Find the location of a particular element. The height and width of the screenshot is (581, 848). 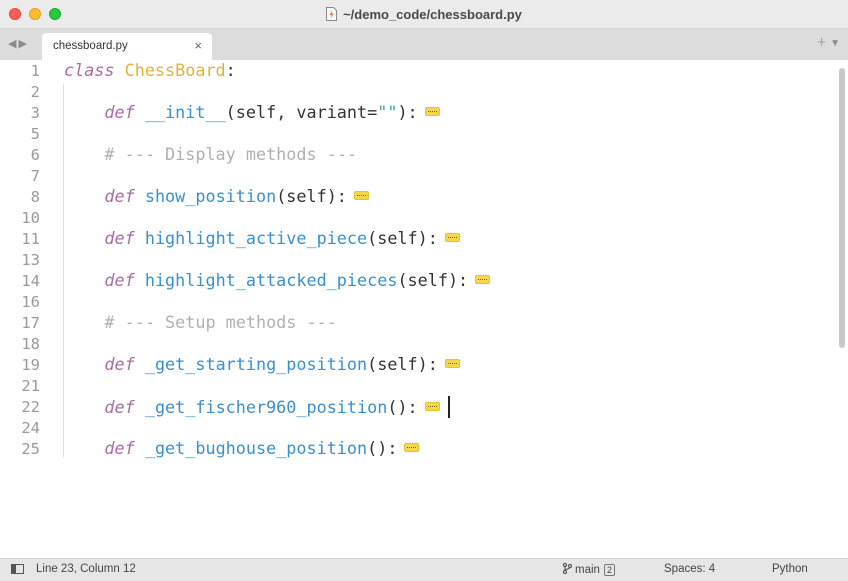

git-branch: main 2 is located at coordinates (589, 569).